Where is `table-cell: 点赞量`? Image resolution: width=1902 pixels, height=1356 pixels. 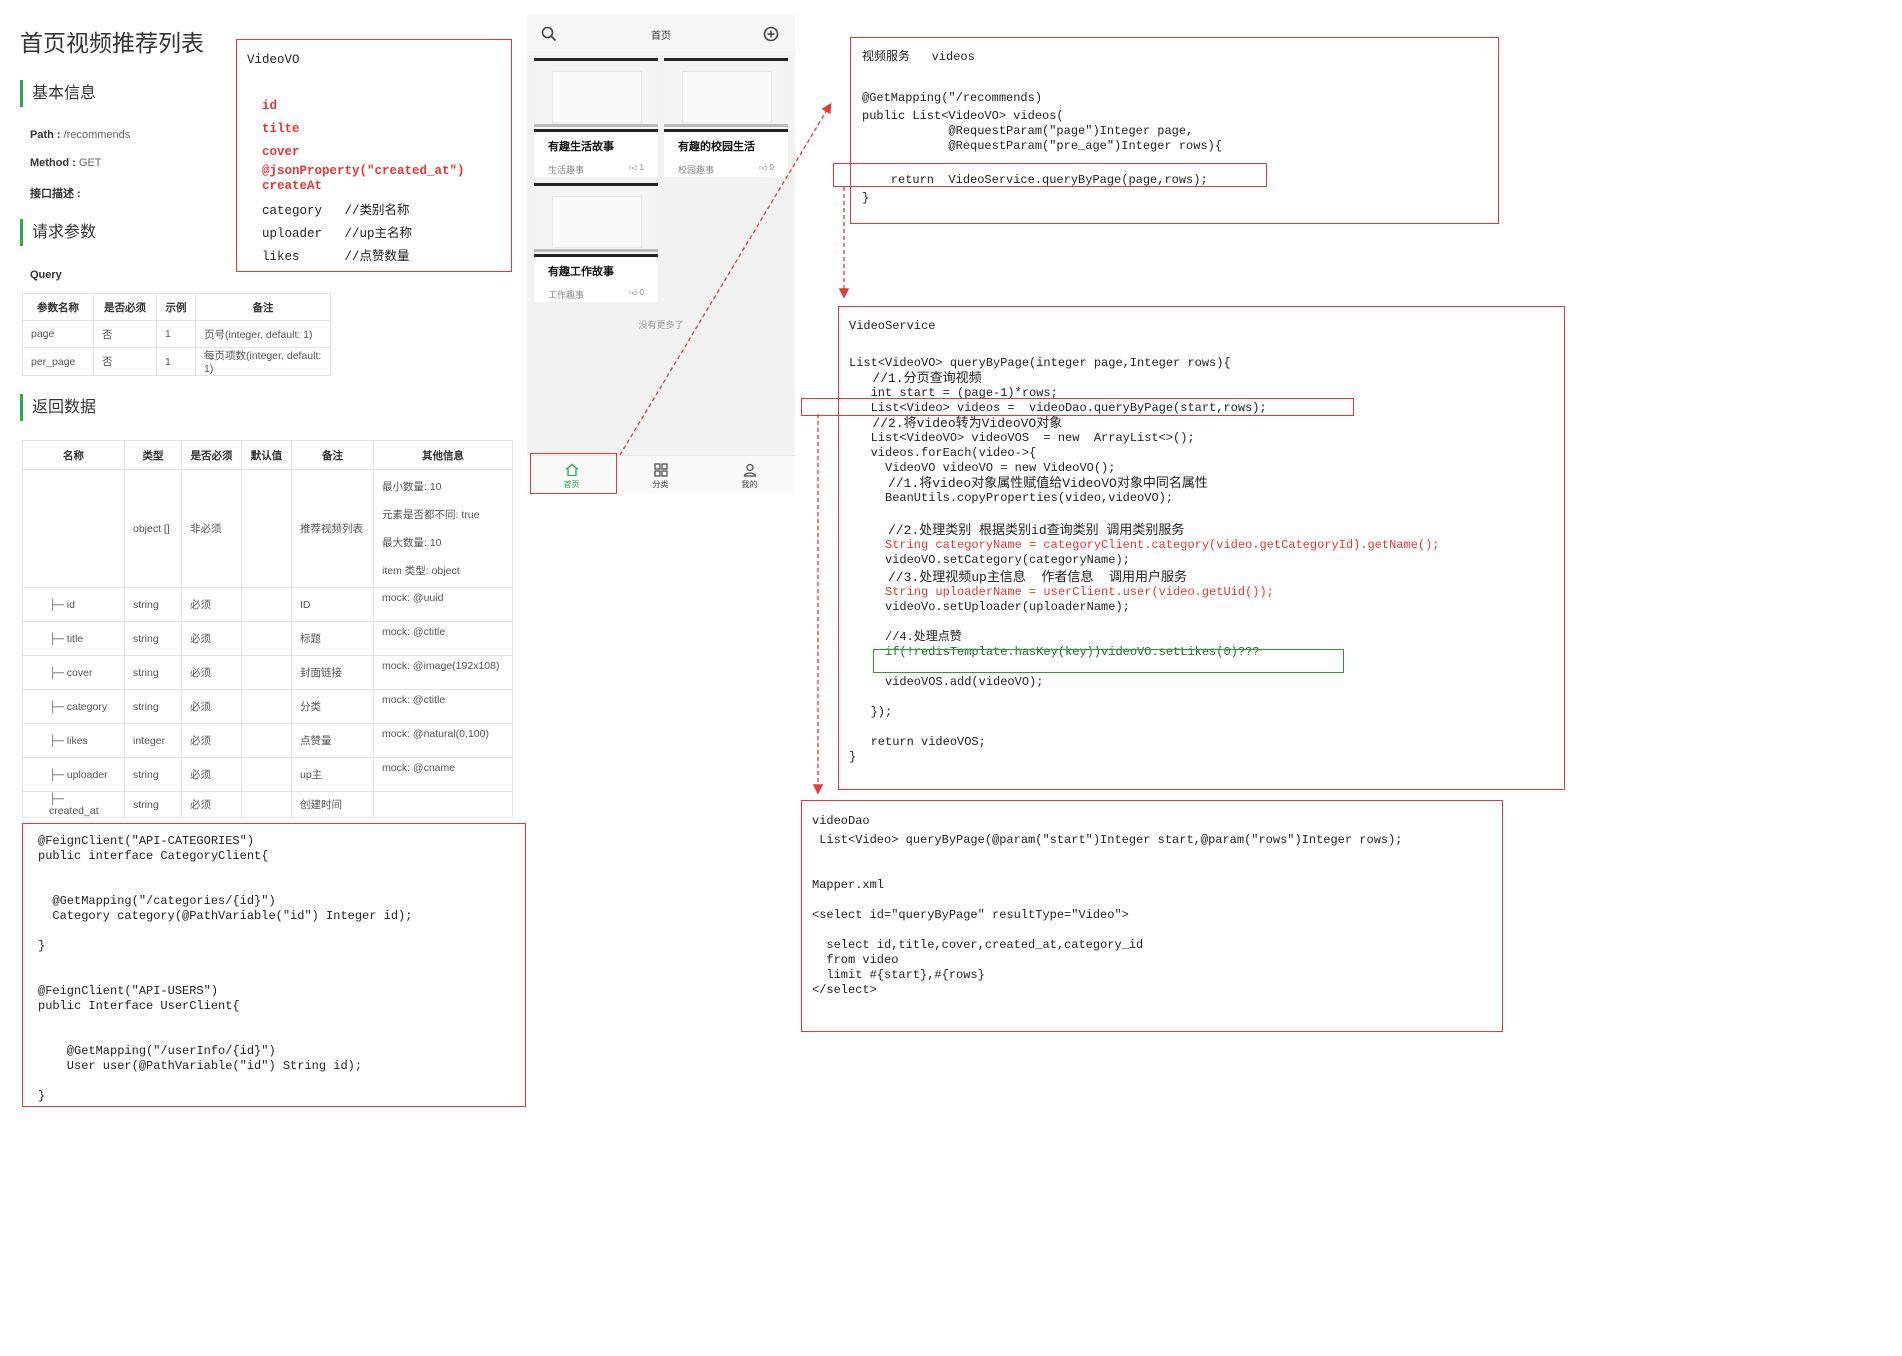 table-cell: 点赞量 is located at coordinates (332, 740).